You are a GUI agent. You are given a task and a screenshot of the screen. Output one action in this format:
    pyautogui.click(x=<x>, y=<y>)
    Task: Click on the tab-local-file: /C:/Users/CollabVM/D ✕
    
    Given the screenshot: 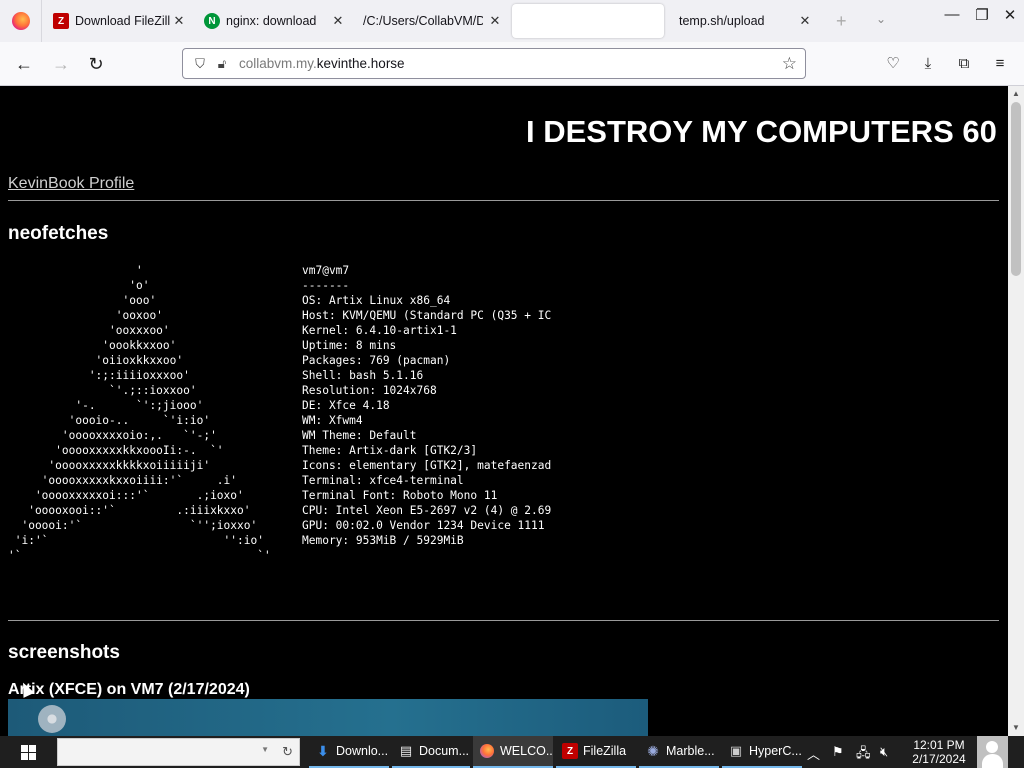 What is the action you would take?
    pyautogui.click(x=432, y=21)
    